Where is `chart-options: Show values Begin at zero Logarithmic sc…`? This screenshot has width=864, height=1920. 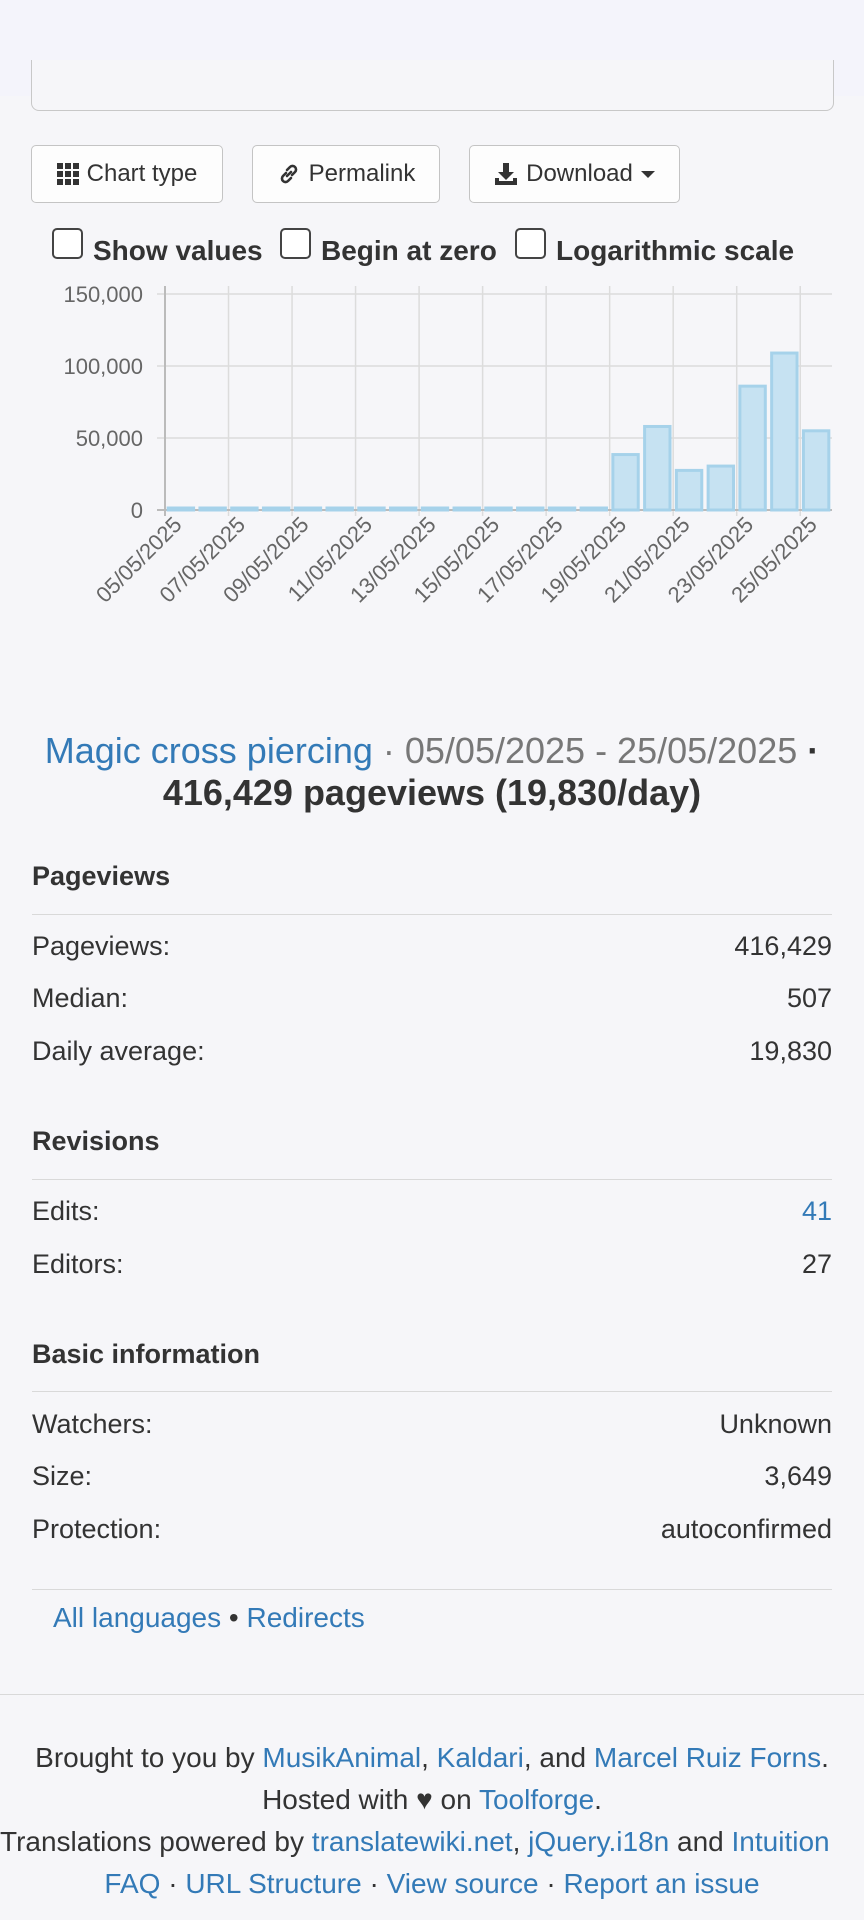 chart-options: Show values Begin at zero Logarithmic sc… is located at coordinates (446, 247).